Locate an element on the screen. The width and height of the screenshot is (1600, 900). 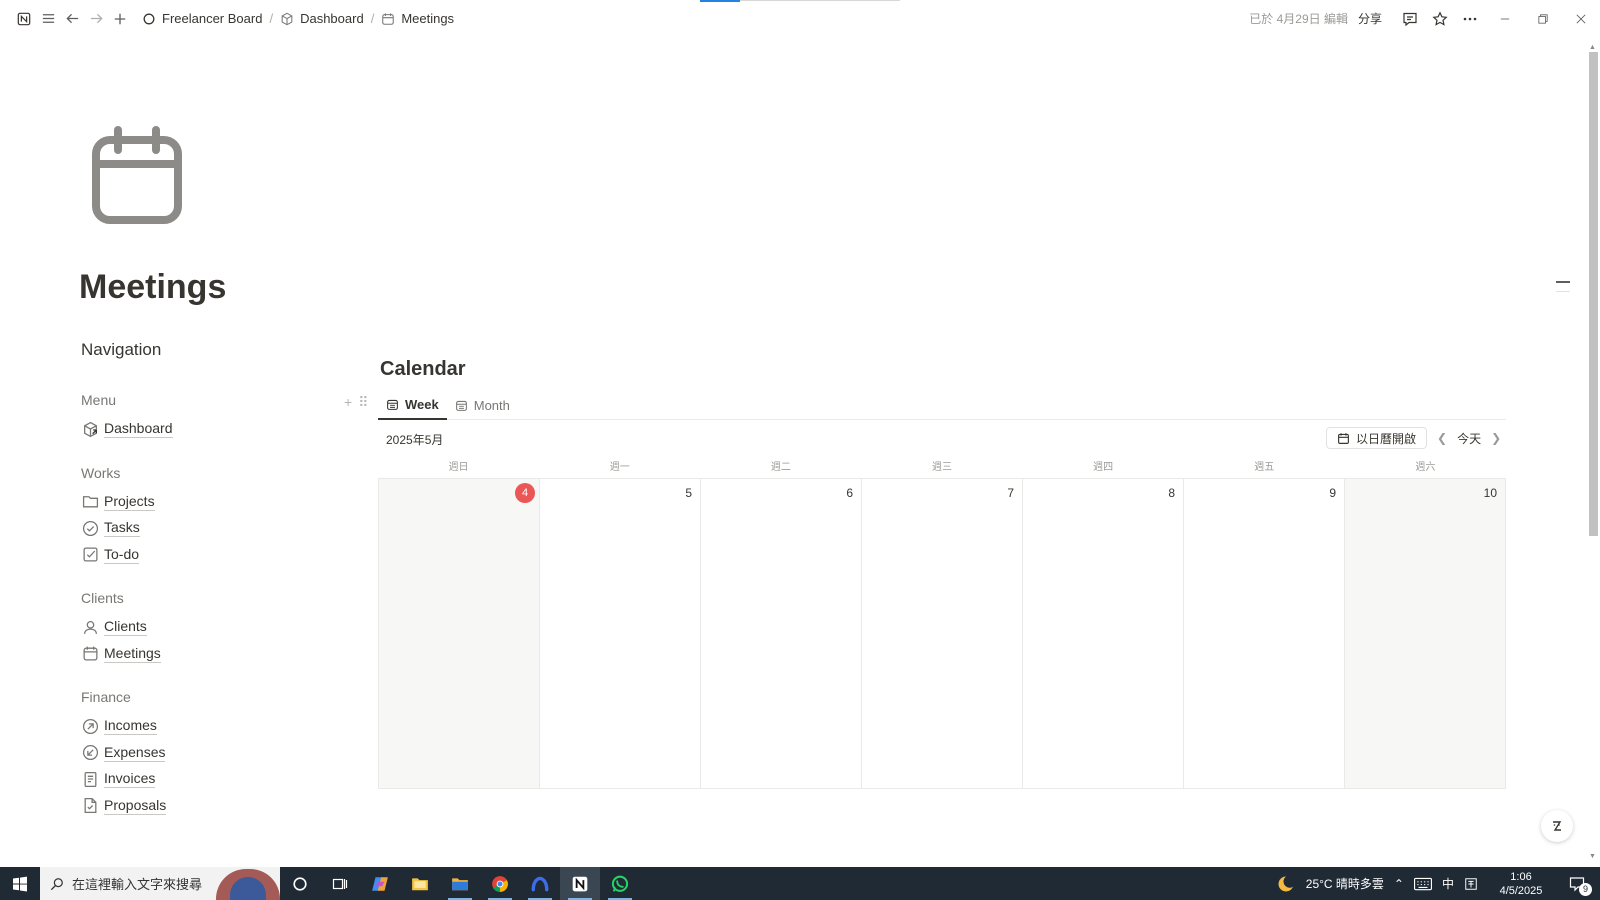
nav-item-label: Proposals is located at coordinates (135, 805).